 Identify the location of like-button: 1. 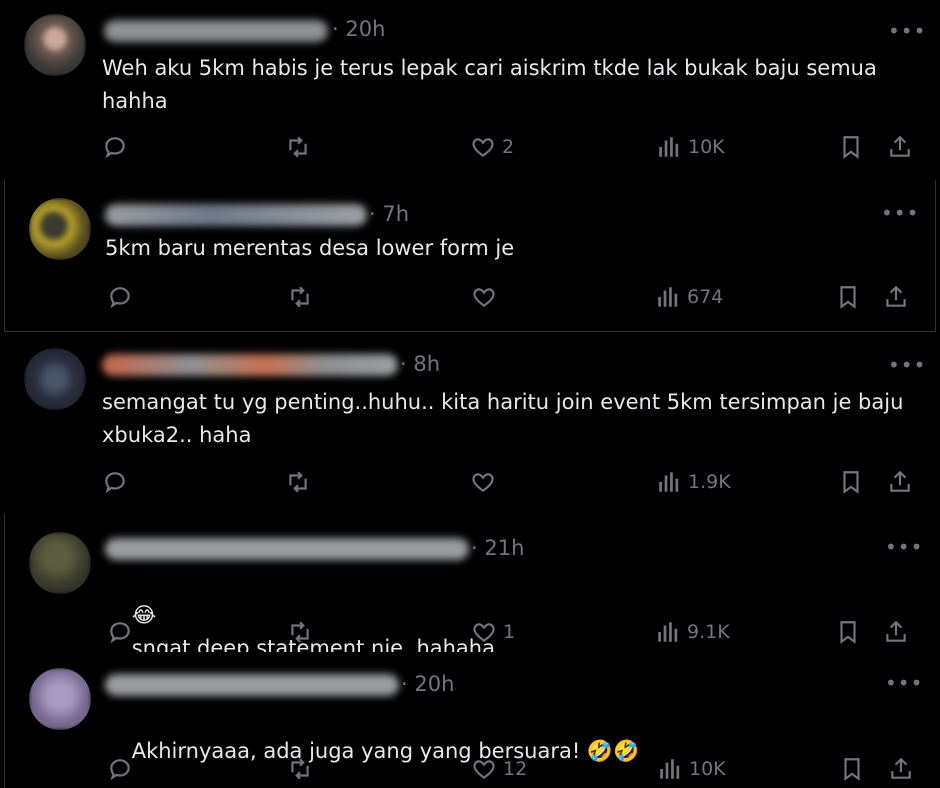
(493, 632).